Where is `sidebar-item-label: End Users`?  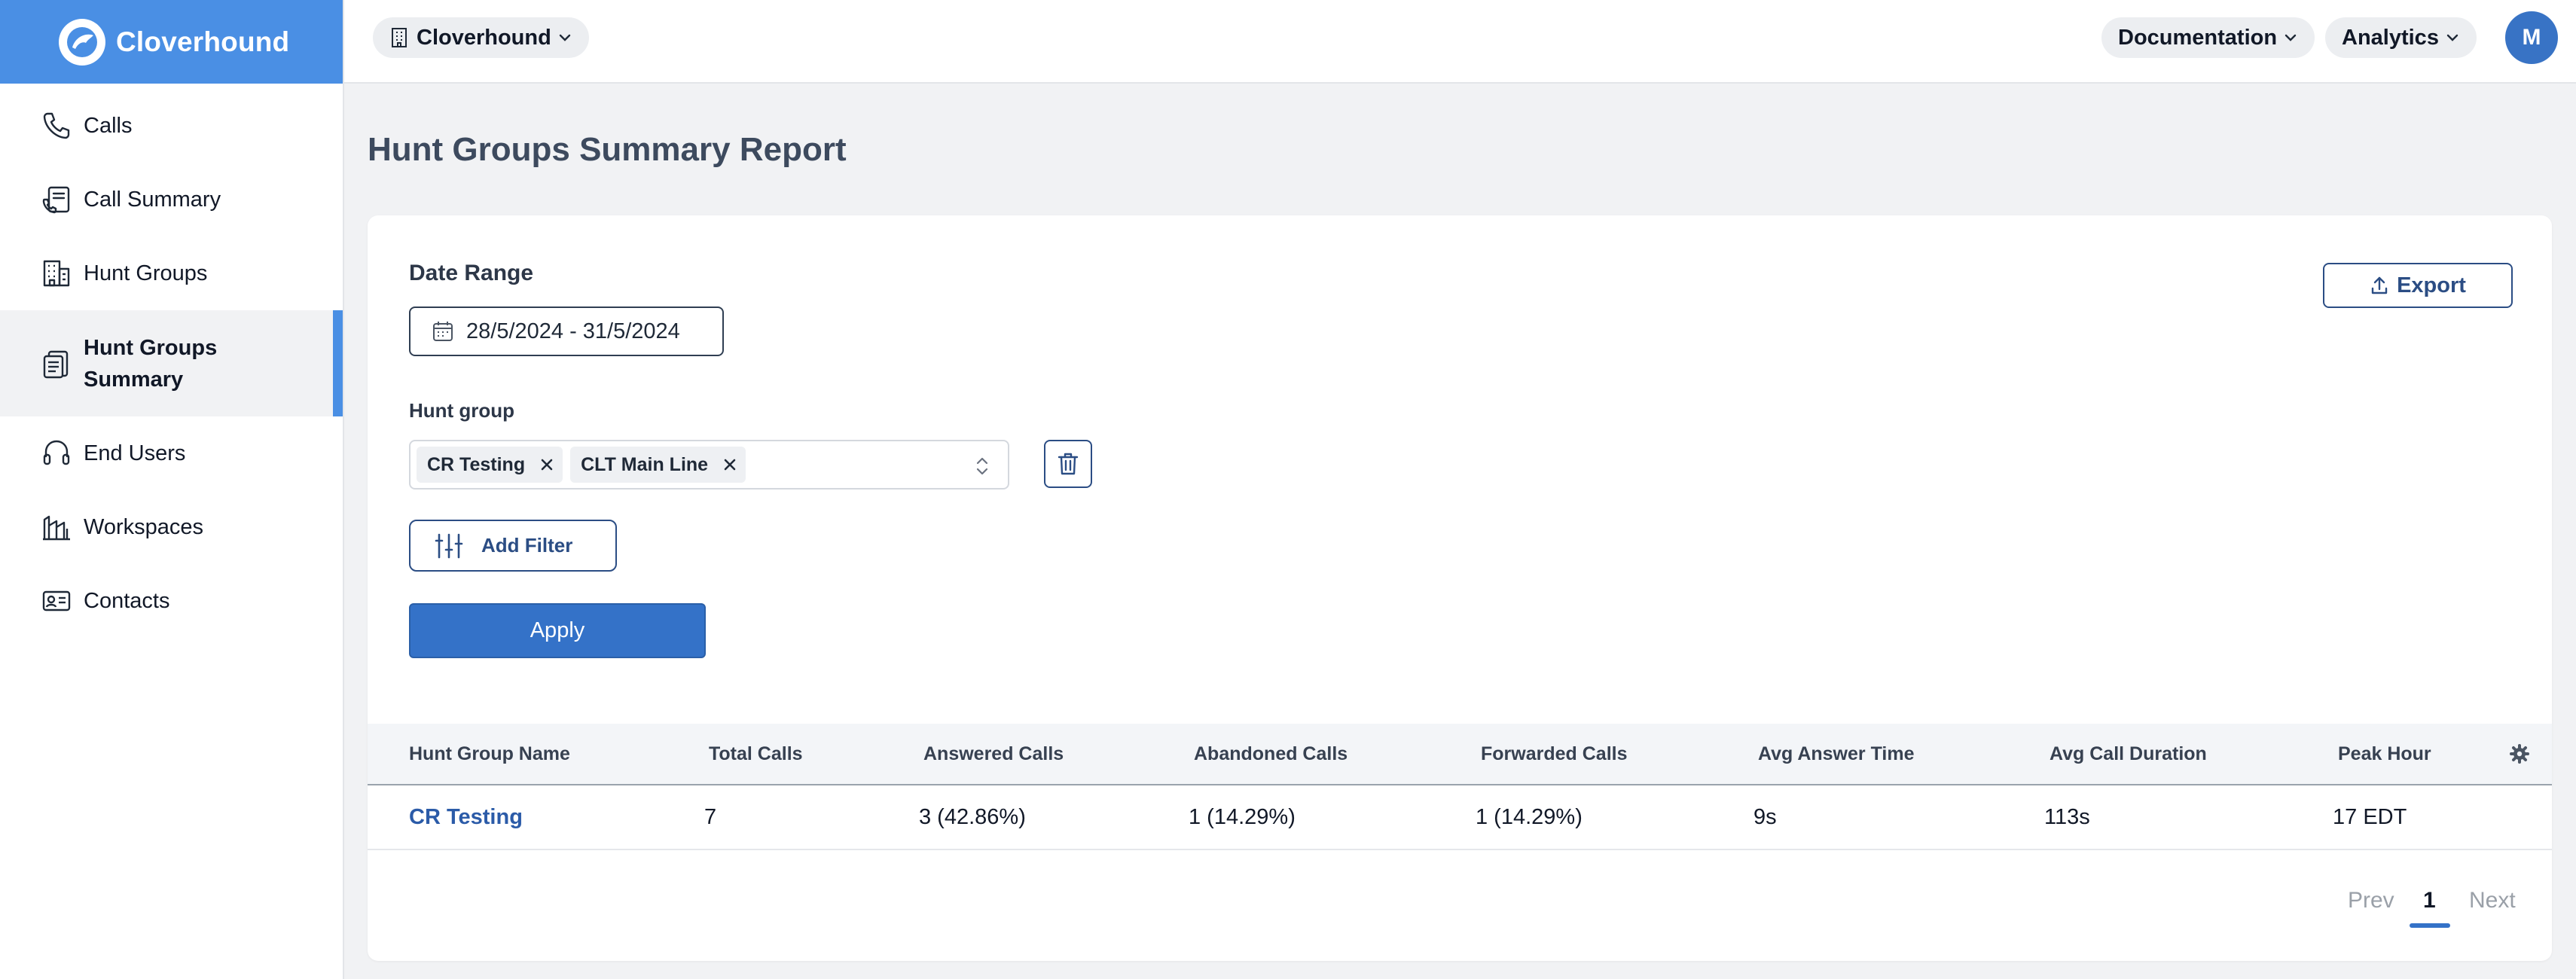 sidebar-item-label: End Users is located at coordinates (135, 453).